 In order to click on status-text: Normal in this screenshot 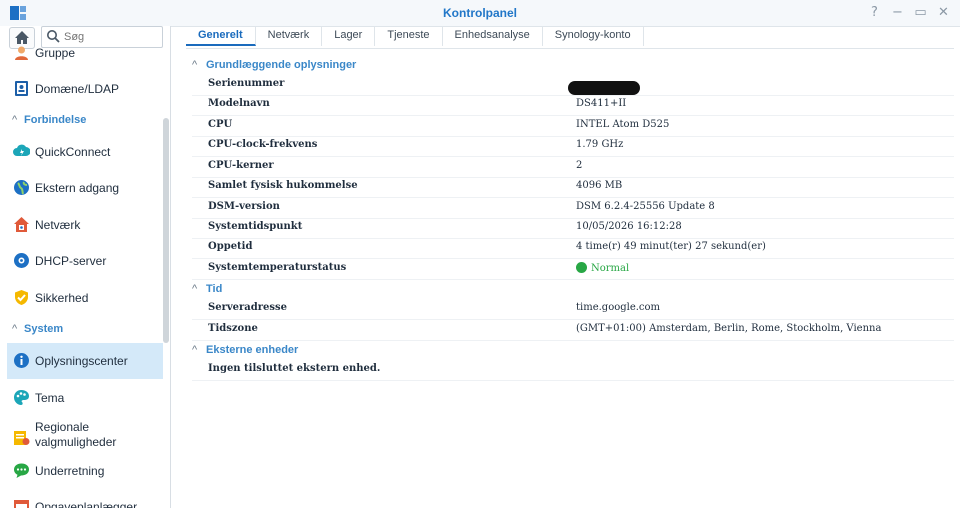, I will do `click(610, 268)`.